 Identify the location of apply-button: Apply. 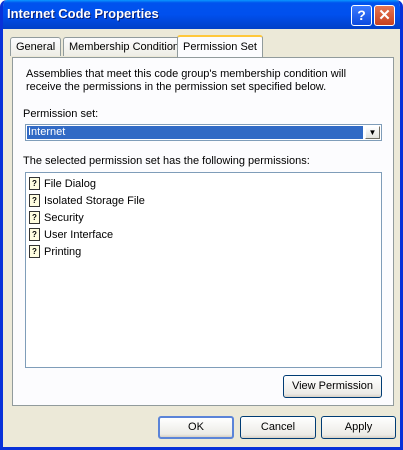
(358, 427).